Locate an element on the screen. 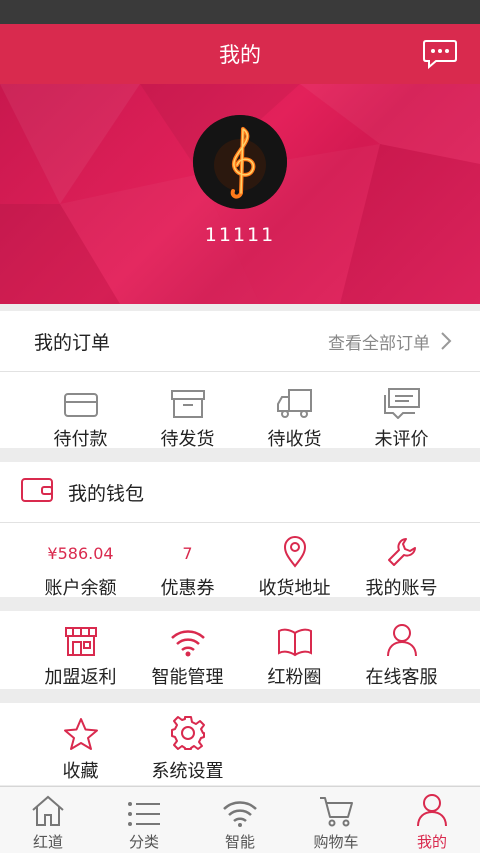 The height and width of the screenshot is (853, 480). extras-card: 收藏 系统设置 is located at coordinates (240, 744).